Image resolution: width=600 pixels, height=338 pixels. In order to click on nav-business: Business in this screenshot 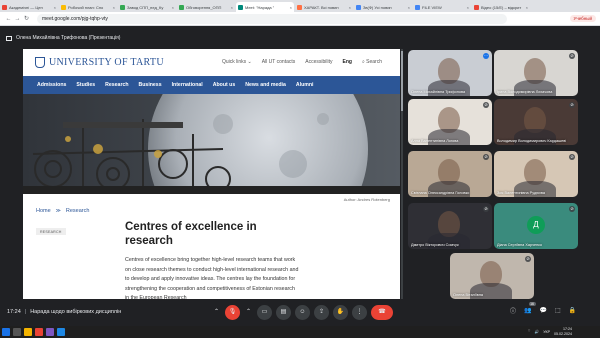, I will do `click(150, 85)`.